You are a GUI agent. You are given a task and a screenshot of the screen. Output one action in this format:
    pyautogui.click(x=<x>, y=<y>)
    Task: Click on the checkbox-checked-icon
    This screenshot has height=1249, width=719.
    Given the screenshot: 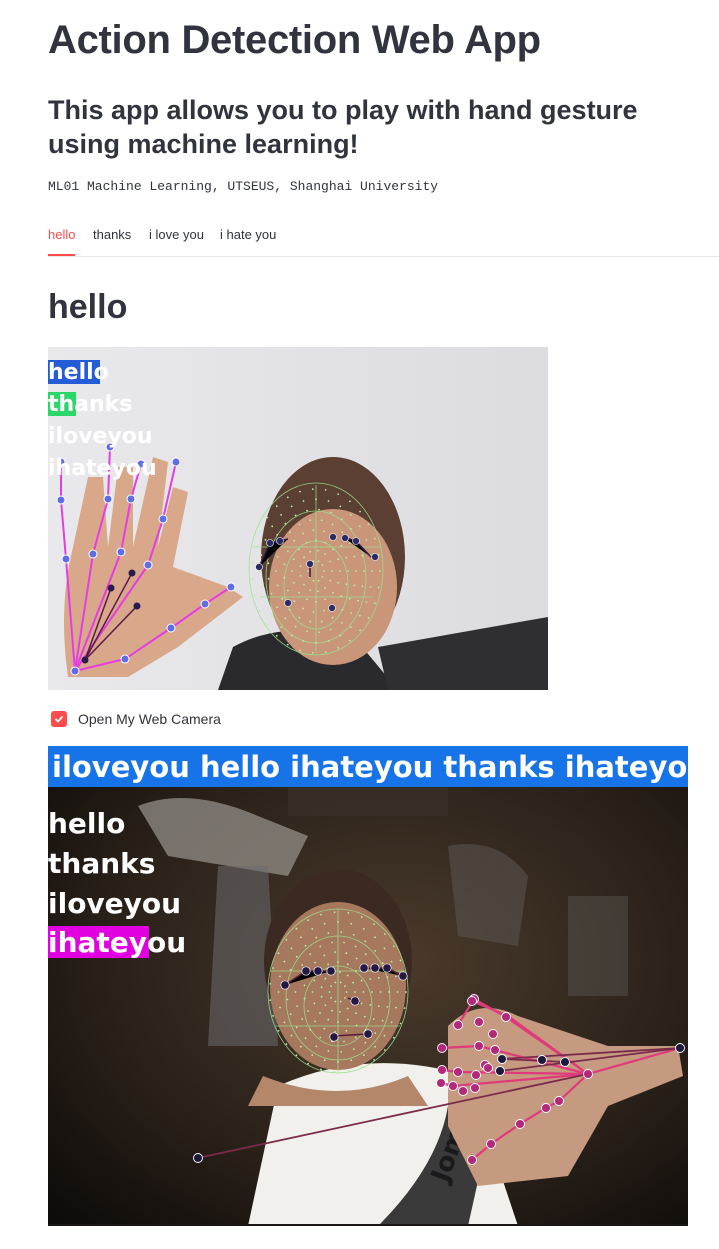 What is the action you would take?
    pyautogui.click(x=59, y=719)
    